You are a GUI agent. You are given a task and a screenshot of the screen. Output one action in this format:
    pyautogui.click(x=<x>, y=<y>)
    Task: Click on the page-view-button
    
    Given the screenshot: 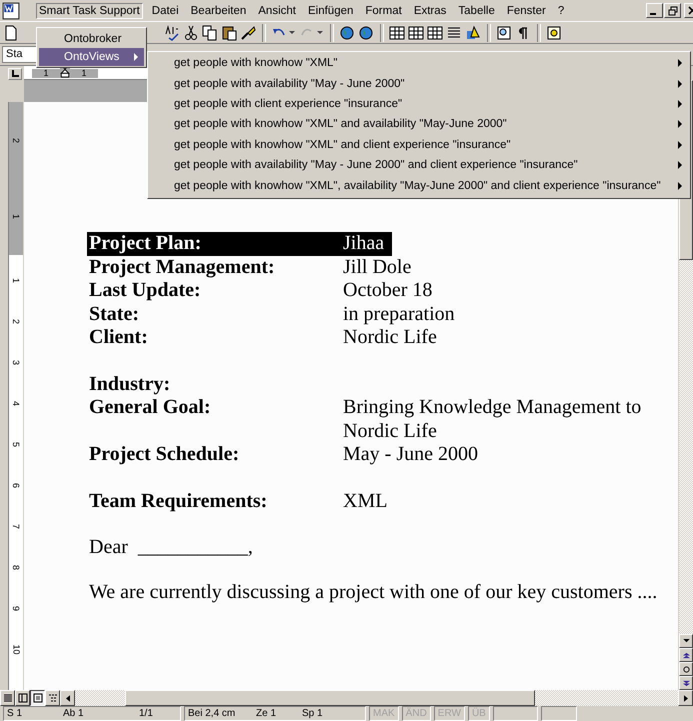 What is the action you would take?
    pyautogui.click(x=37, y=698)
    